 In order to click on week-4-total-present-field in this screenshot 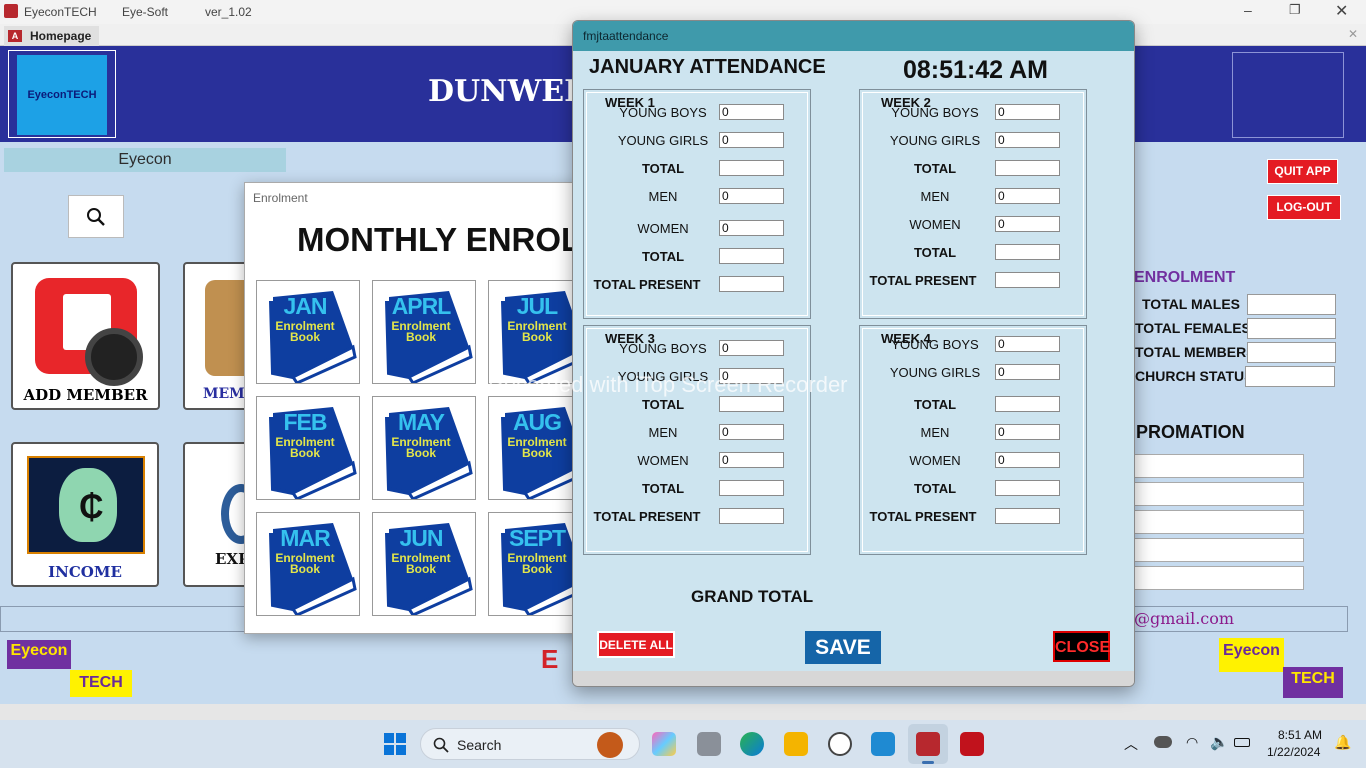, I will do `click(1027, 516)`.